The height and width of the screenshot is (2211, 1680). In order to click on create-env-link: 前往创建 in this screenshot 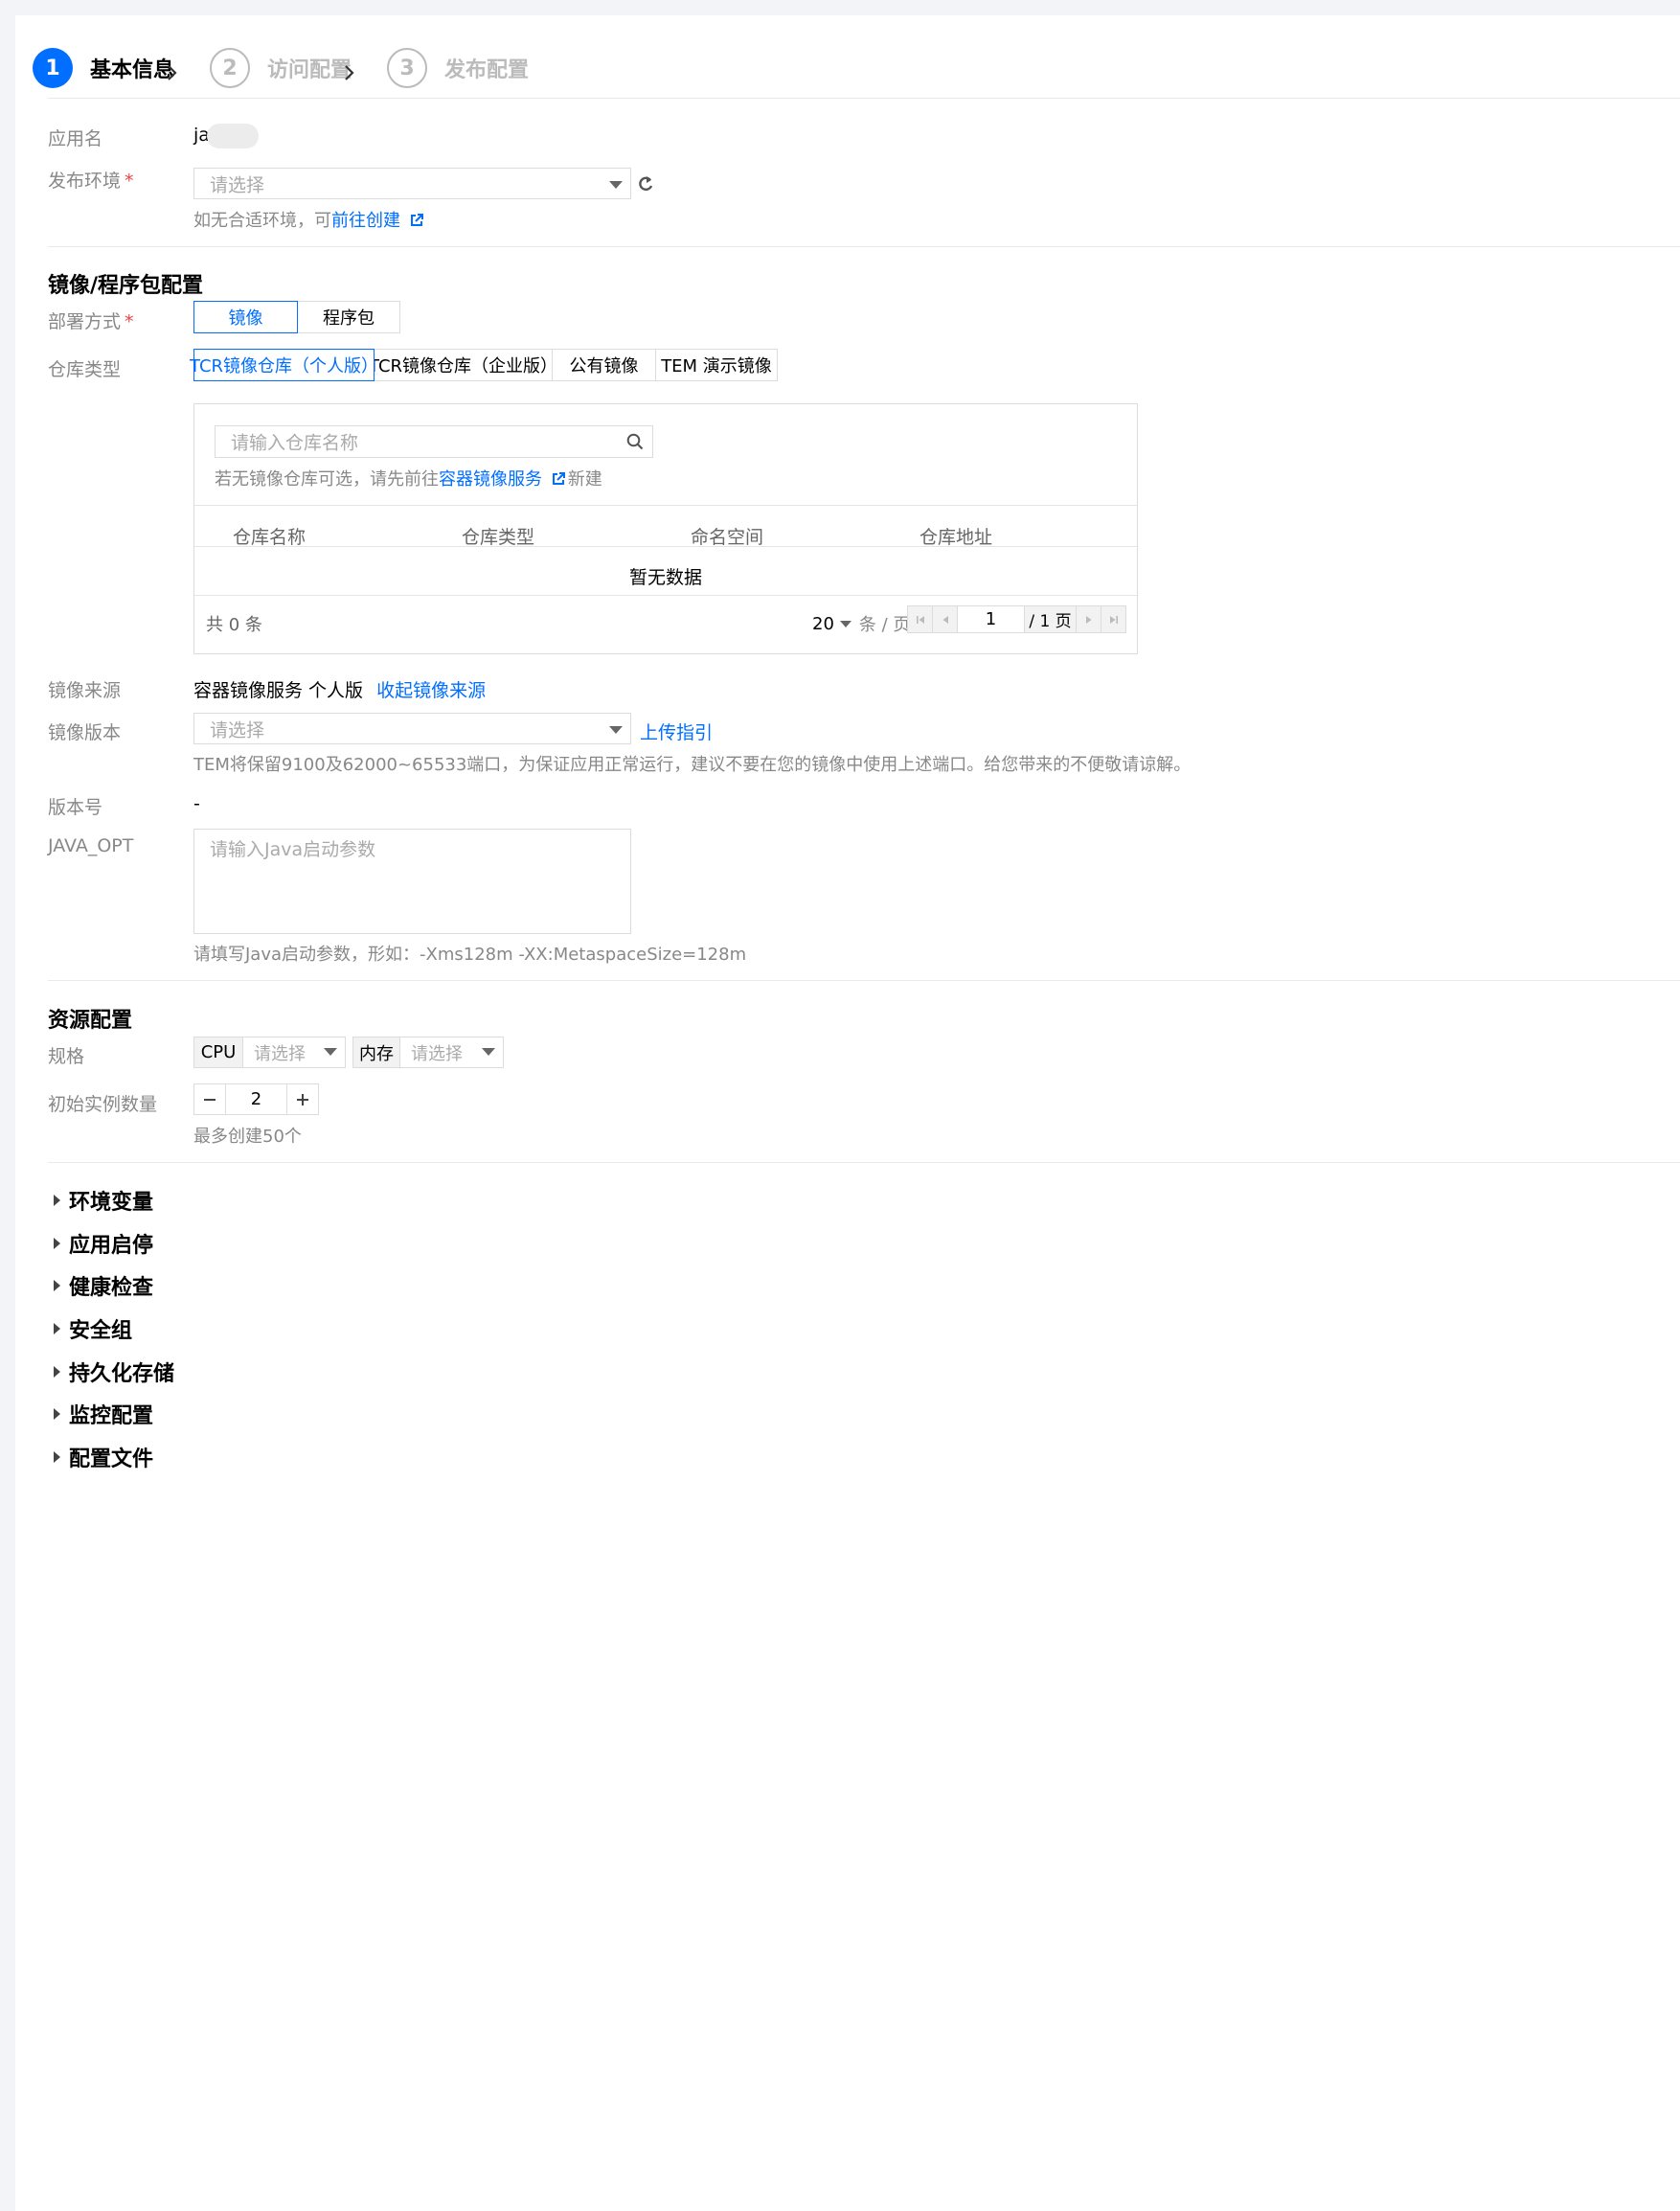, I will do `click(366, 221)`.